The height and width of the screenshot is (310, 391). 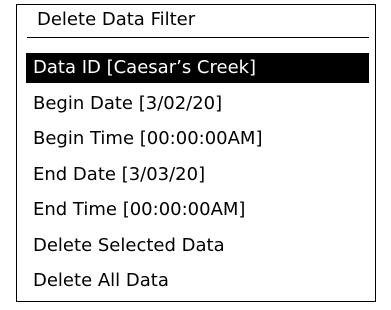 I want to click on menu-item-data-id: Data ID [Caesar’s Creek], so click(x=197, y=68).